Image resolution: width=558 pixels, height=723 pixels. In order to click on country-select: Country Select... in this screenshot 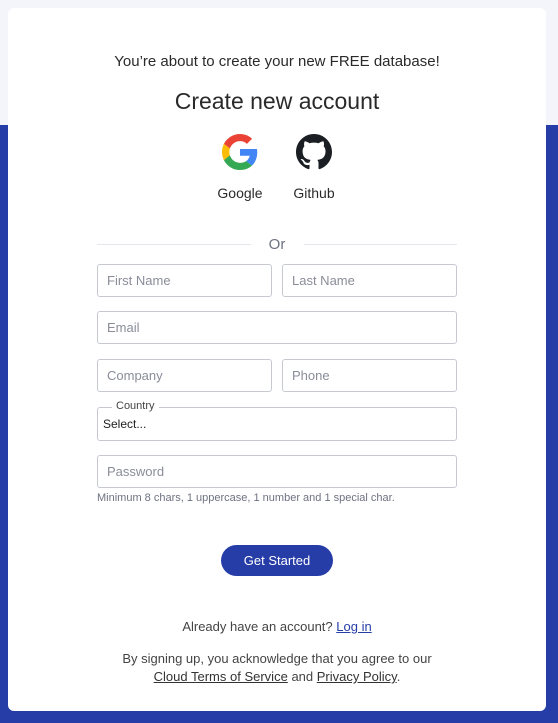, I will do `click(277, 420)`.